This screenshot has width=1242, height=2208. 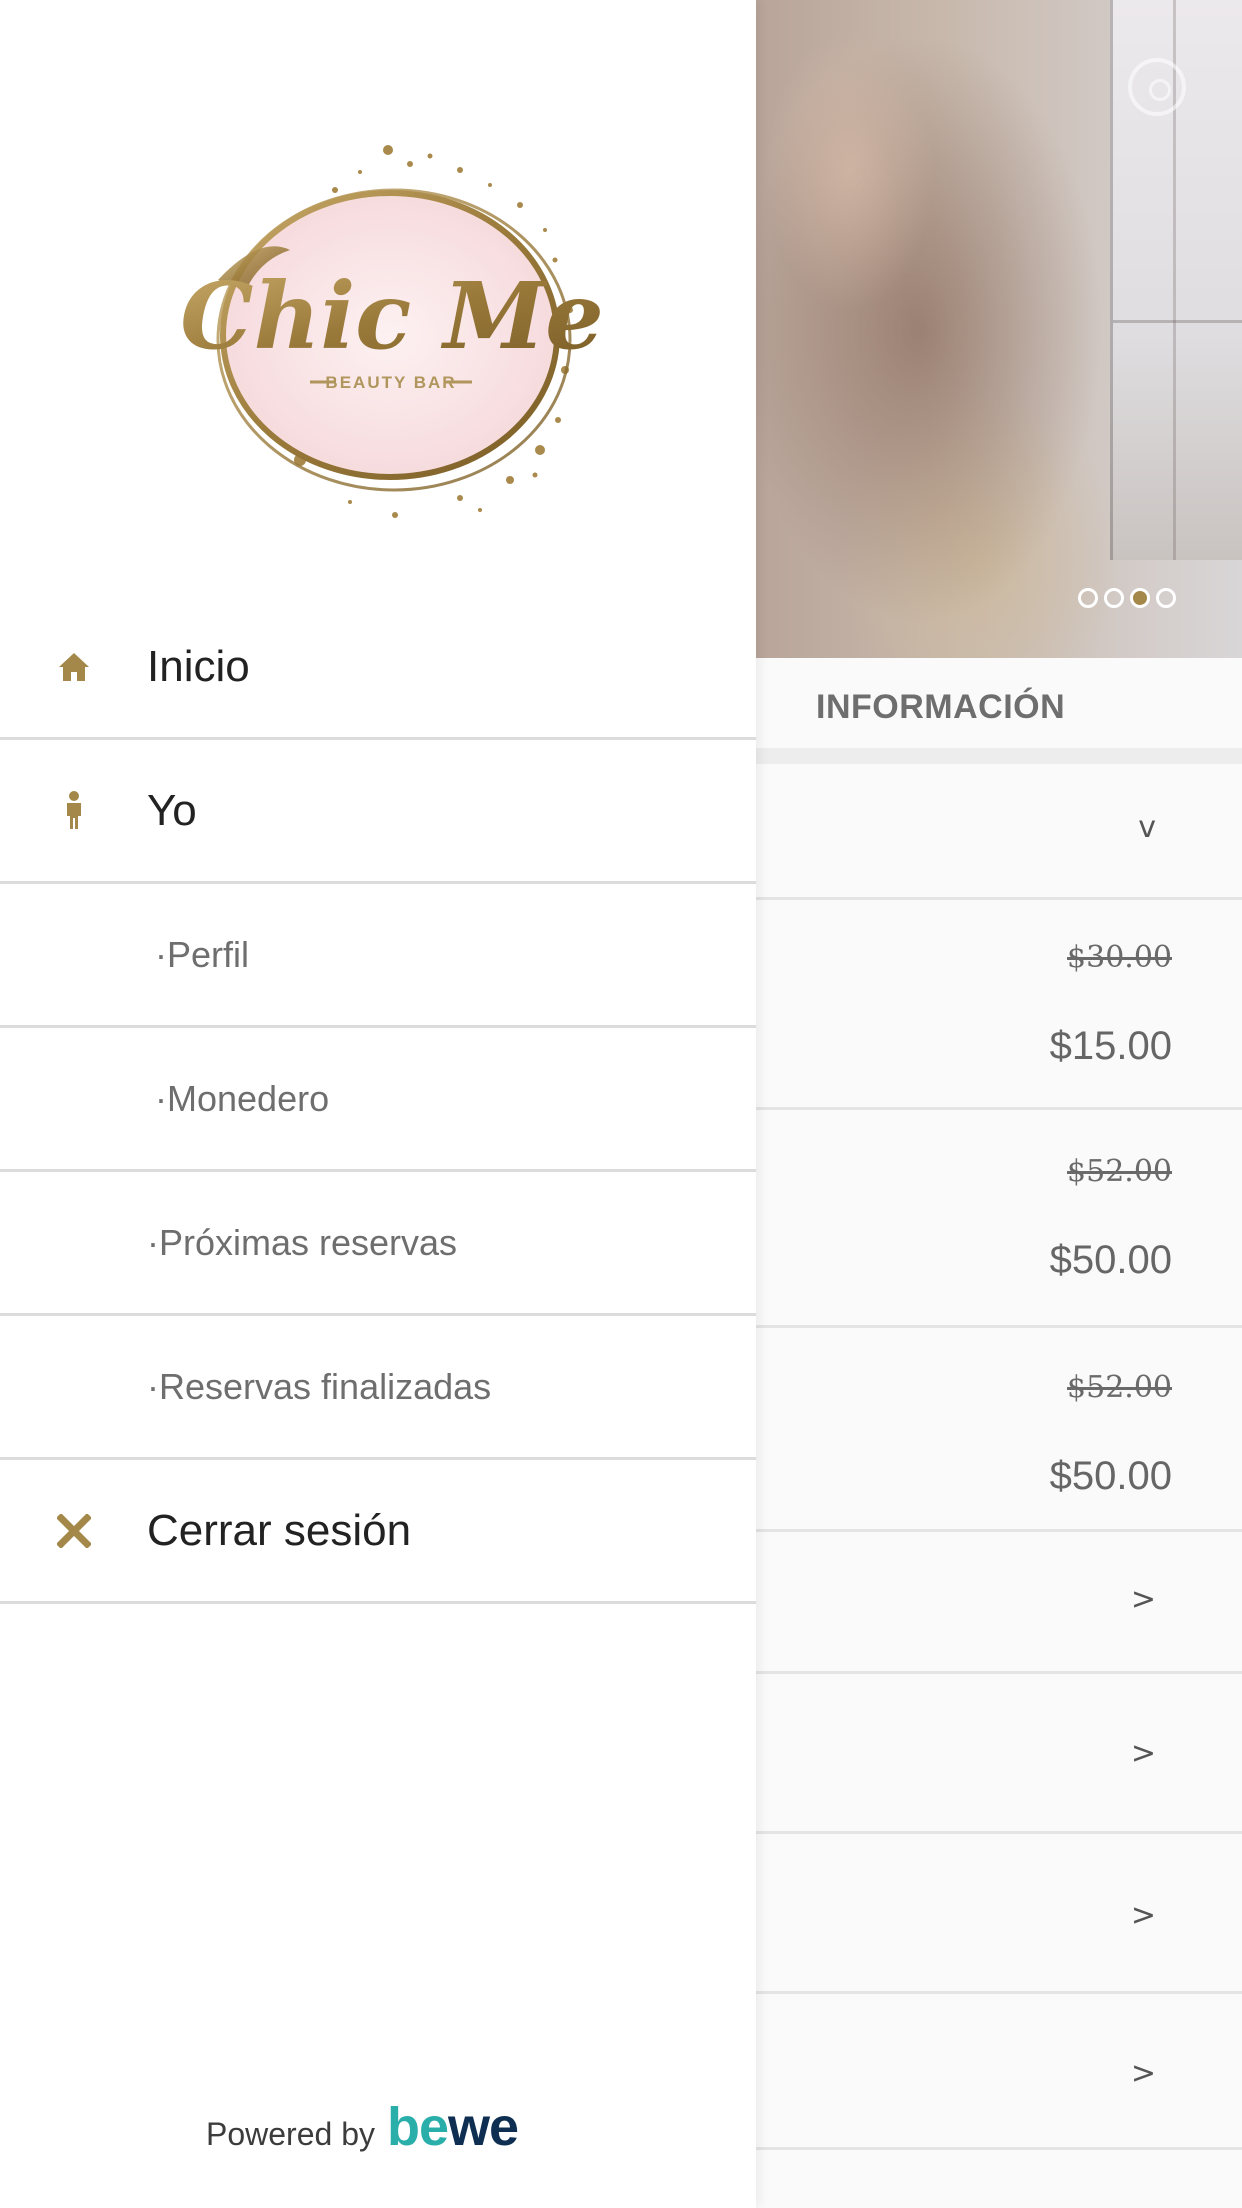 I want to click on powered-by-text: Powered by, so click(x=290, y=2134).